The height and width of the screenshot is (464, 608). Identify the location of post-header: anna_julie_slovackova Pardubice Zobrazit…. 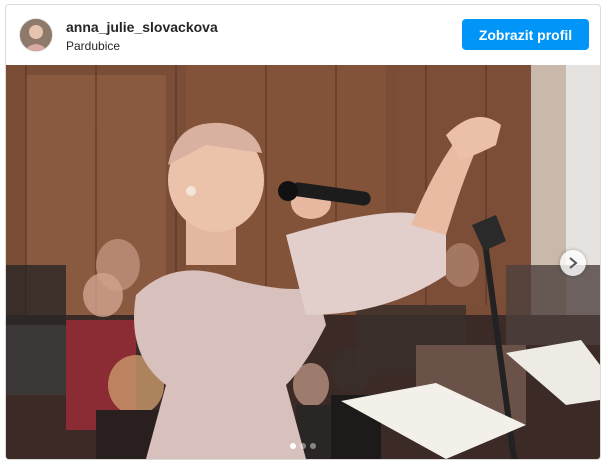
(303, 35).